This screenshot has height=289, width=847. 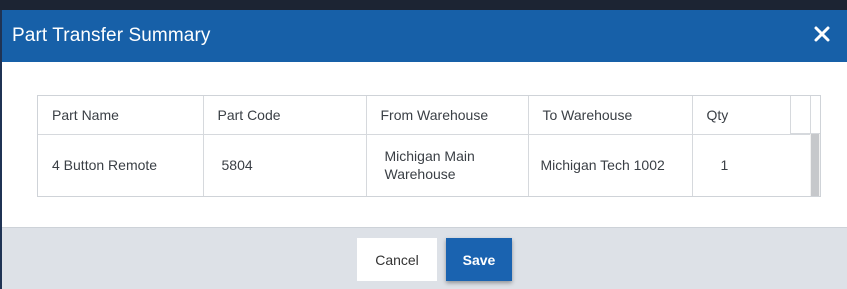 I want to click on cancel-button: Cancel, so click(x=397, y=259).